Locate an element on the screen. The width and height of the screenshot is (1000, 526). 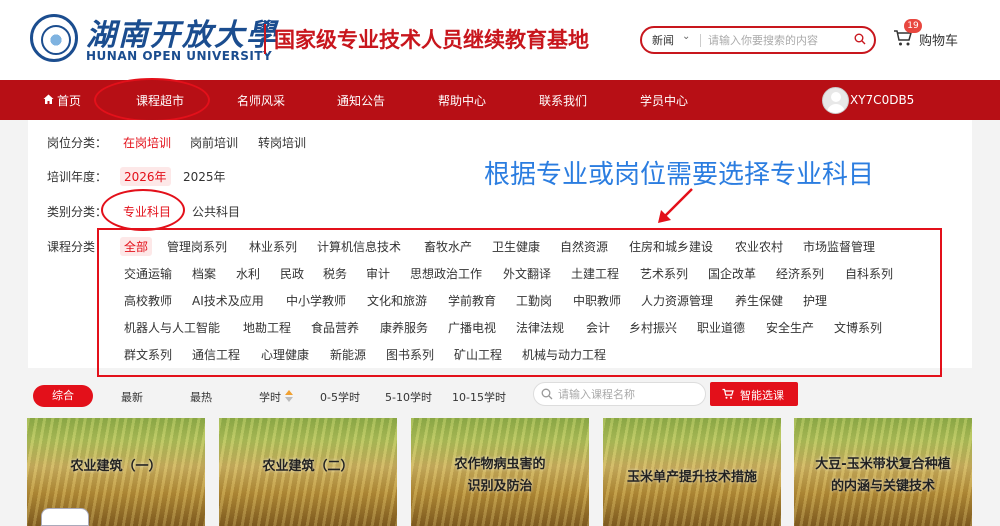
sort-option-hours: 学时 is located at coordinates (270, 397).